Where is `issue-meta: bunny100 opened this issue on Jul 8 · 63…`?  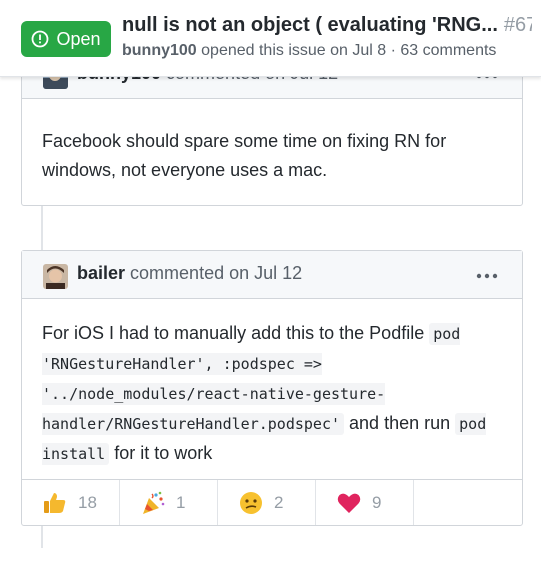 issue-meta: bunny100 opened this issue on Jul 8 · 63… is located at coordinates (327, 51).